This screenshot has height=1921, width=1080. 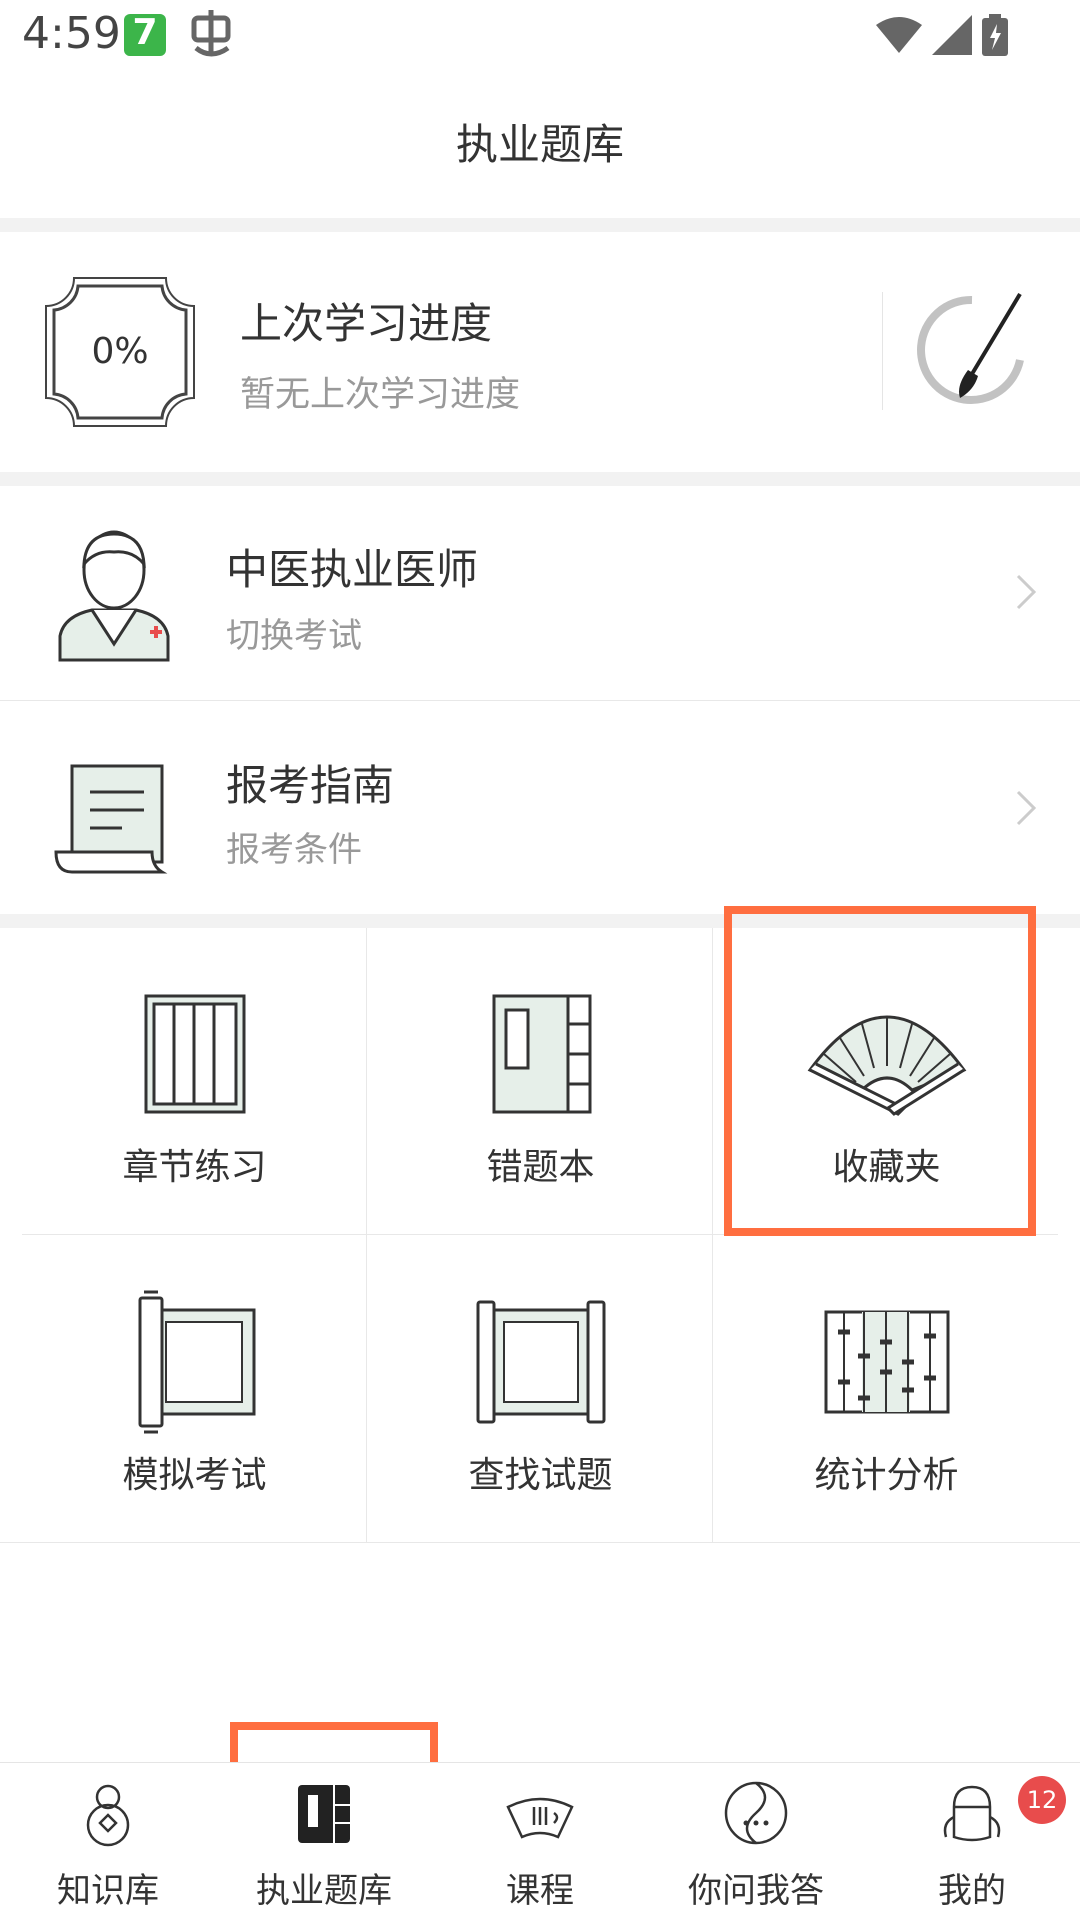 I want to click on grid-item-label: 收藏夹, so click(x=886, y=1167).